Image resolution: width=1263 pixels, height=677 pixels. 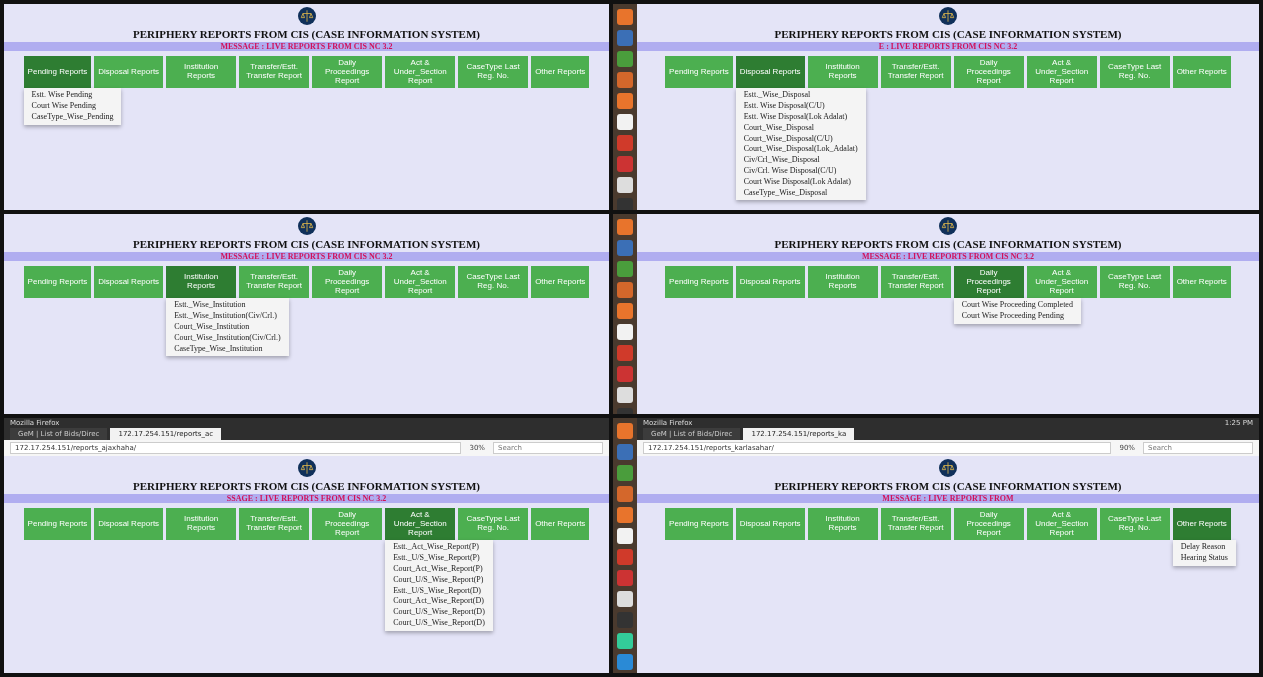 What do you see at coordinates (800, 106) in the screenshot?
I see `dropdown-item: Estt. Wise Disposal(C/U)` at bounding box center [800, 106].